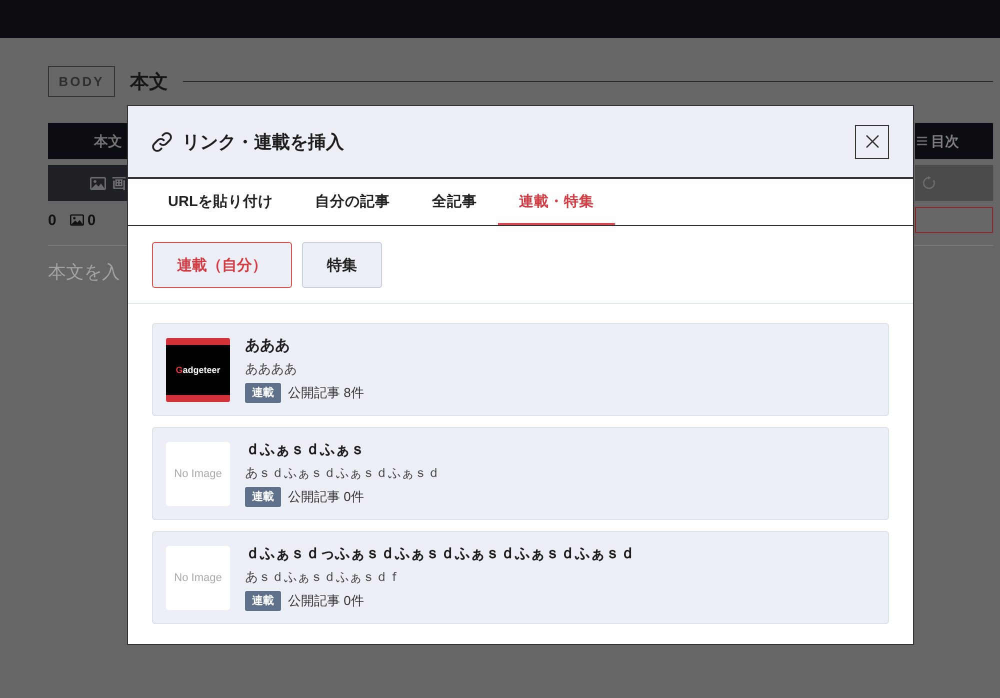  I want to click on series-card: Gadgeteer あああ ああああ 連載 公開記事 8件, so click(520, 369).